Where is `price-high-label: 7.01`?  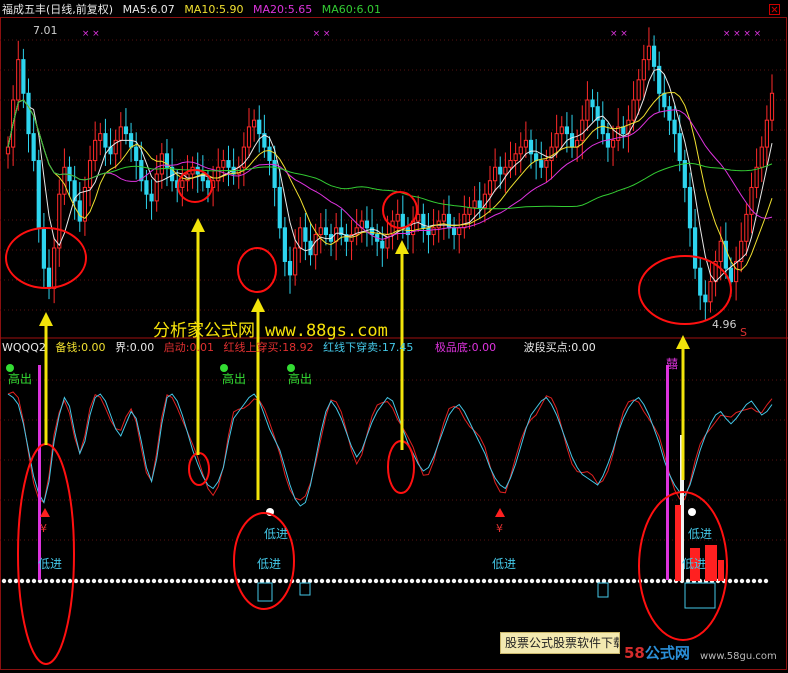 price-high-label: 7.01 is located at coordinates (45, 30).